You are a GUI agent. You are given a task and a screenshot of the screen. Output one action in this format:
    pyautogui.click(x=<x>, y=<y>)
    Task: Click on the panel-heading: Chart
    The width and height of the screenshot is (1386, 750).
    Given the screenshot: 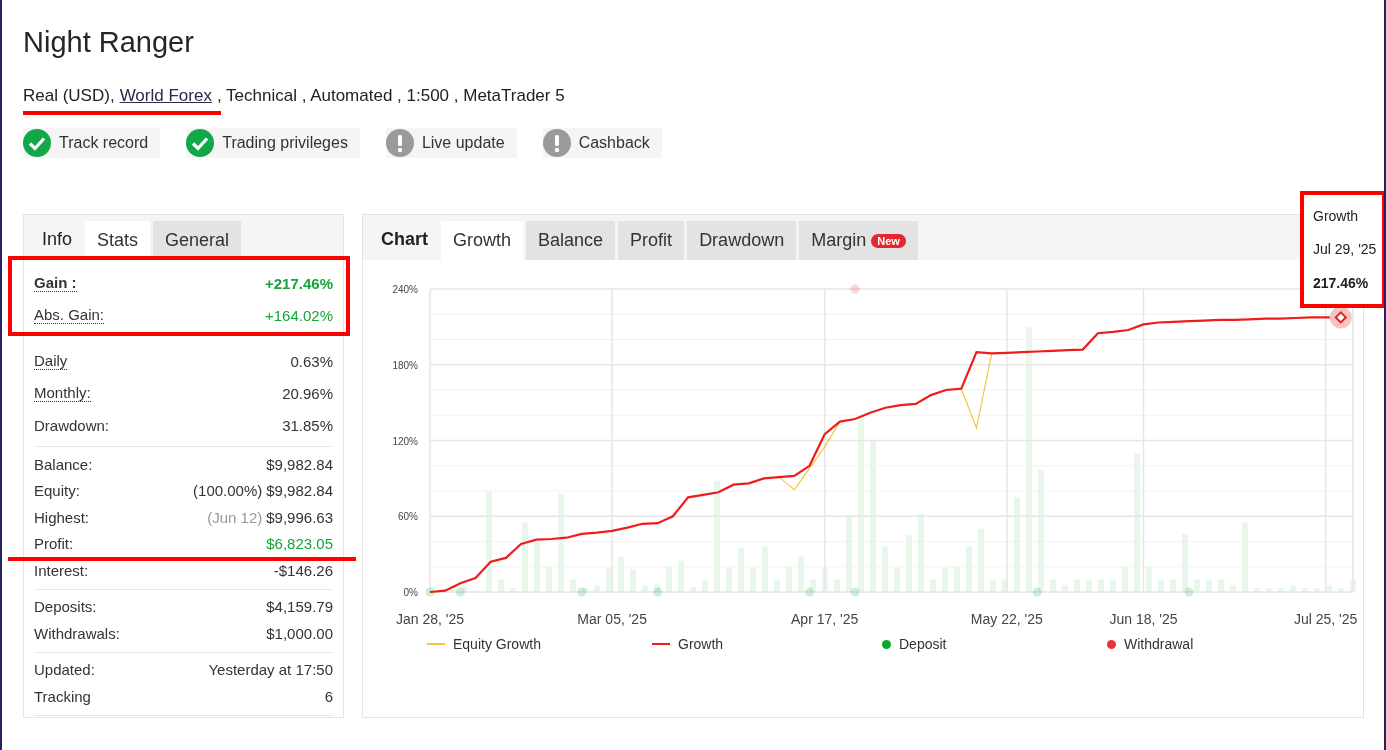 What is the action you would take?
    pyautogui.click(x=404, y=240)
    